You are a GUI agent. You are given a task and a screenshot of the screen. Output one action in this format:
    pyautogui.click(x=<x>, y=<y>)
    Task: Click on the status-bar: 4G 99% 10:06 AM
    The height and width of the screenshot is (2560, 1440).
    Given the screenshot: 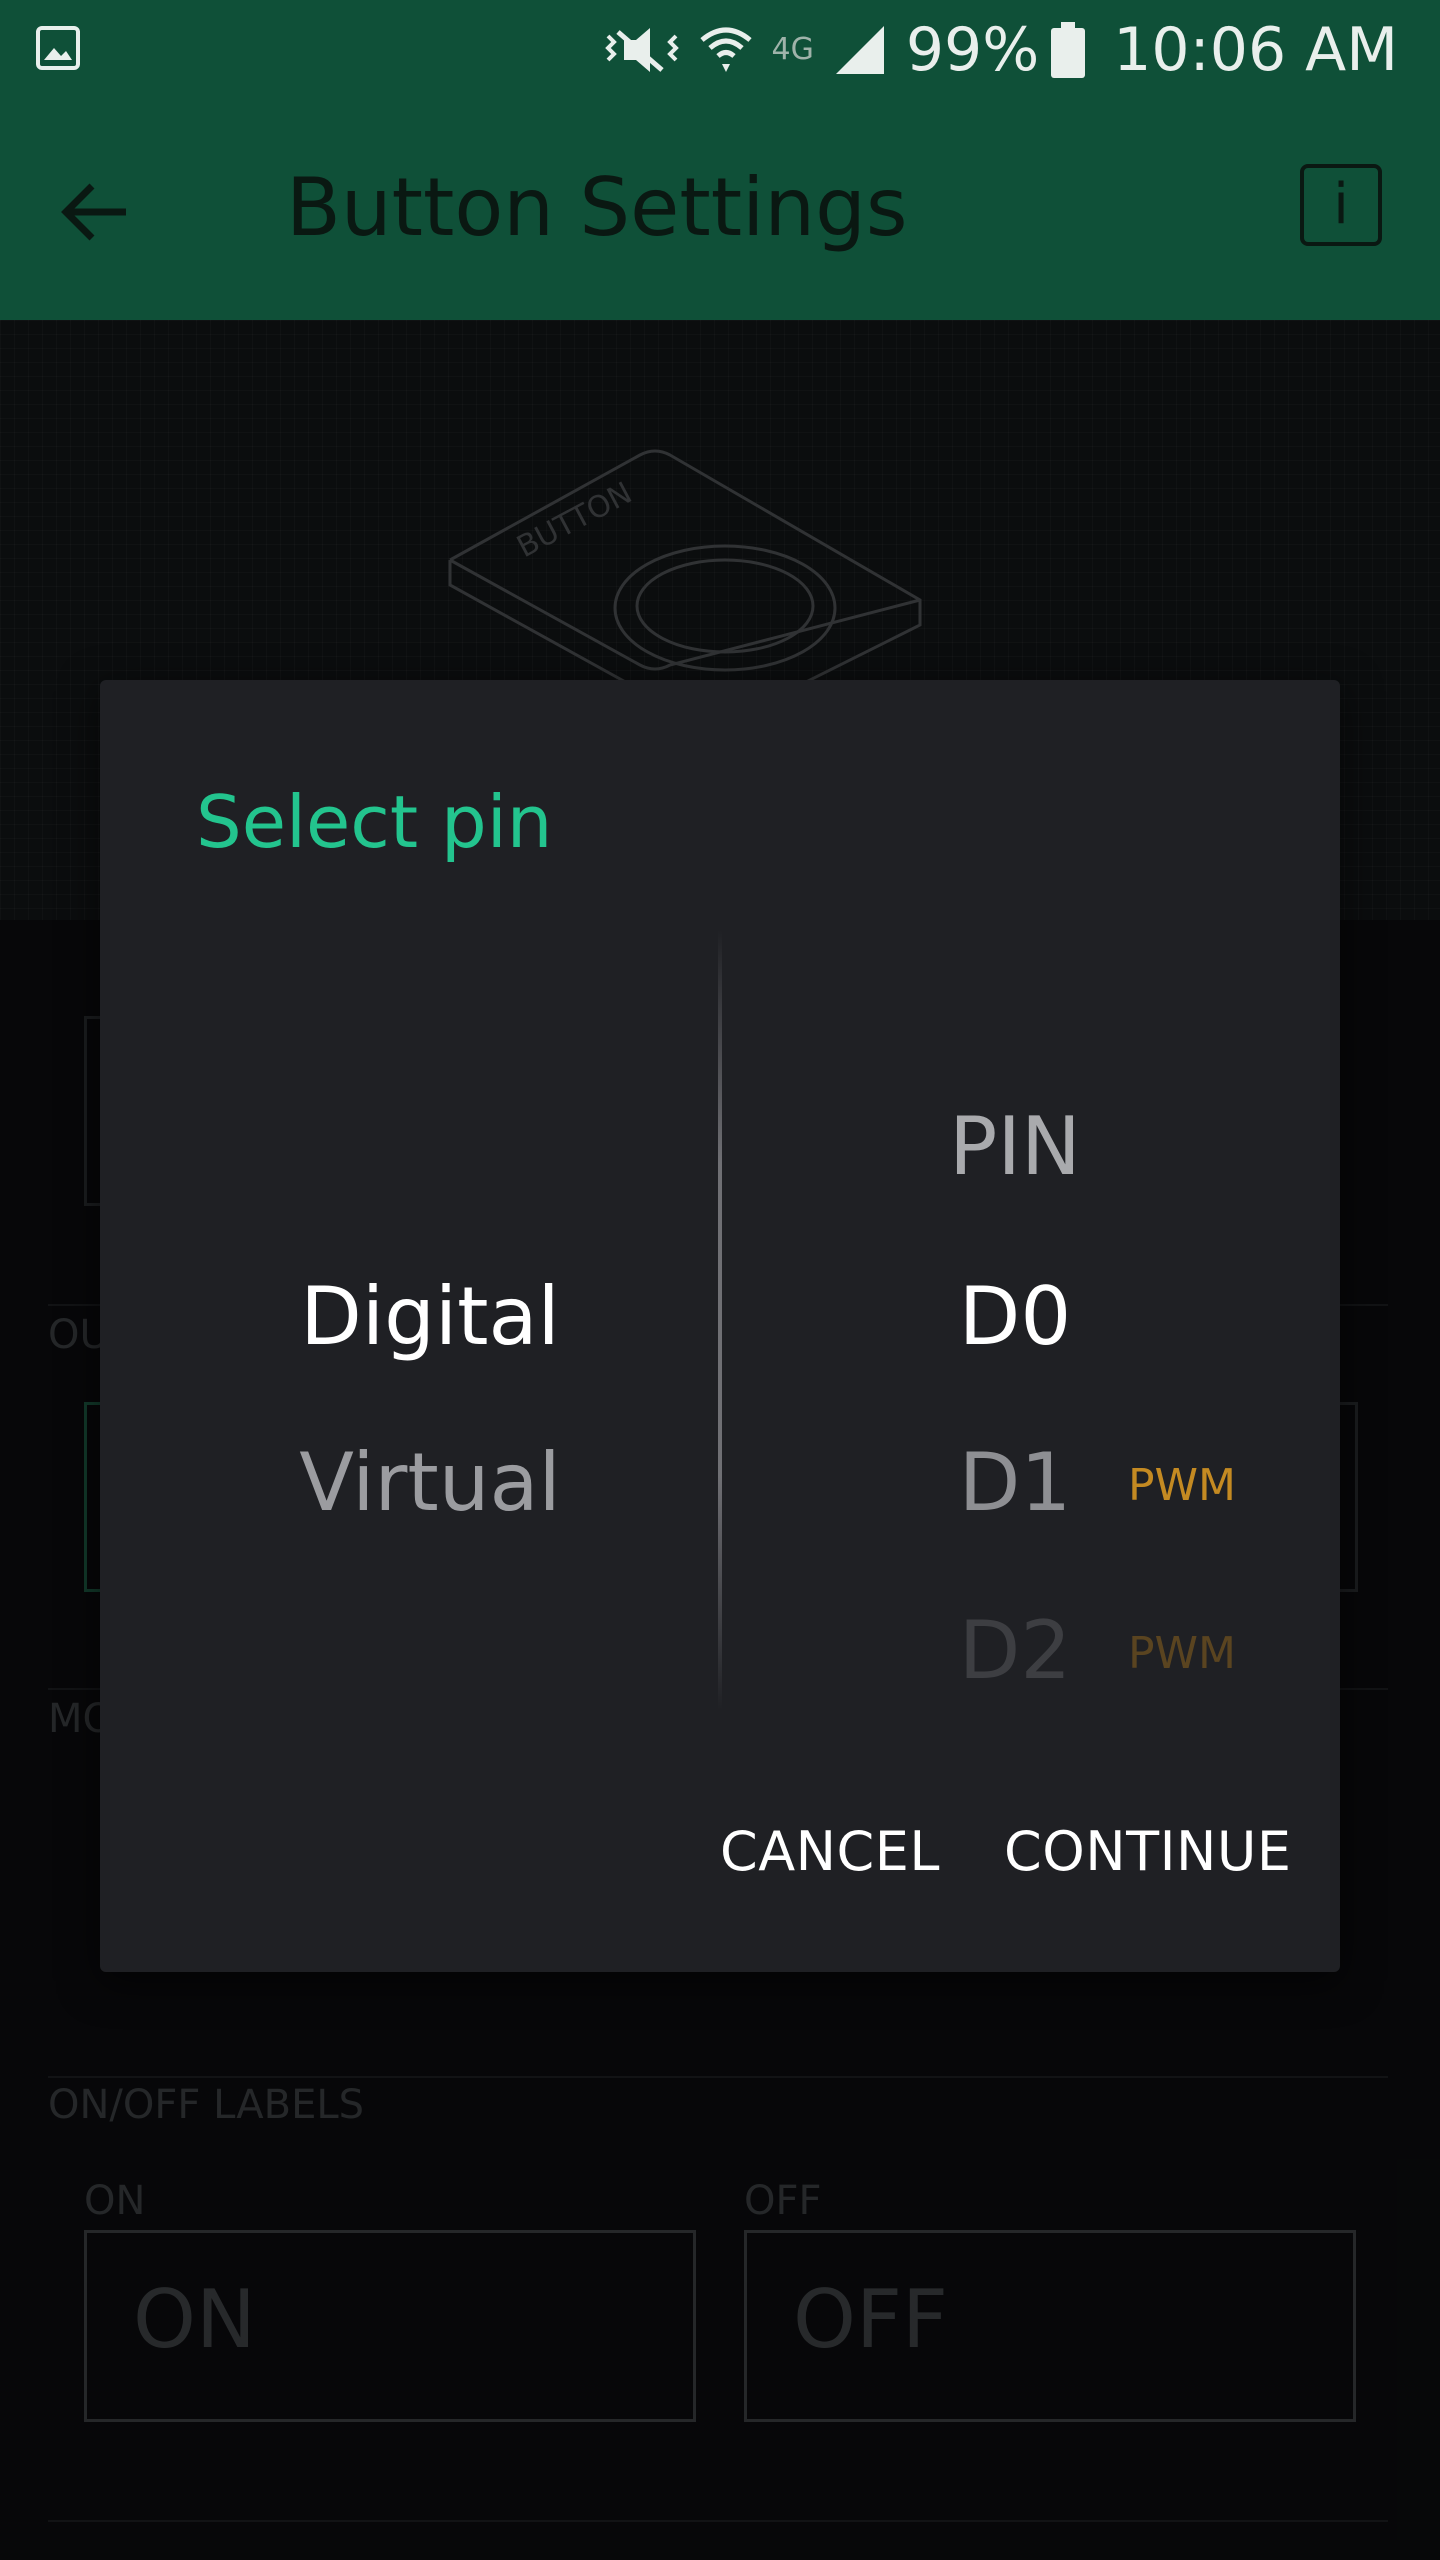 What is the action you would take?
    pyautogui.click(x=720, y=50)
    